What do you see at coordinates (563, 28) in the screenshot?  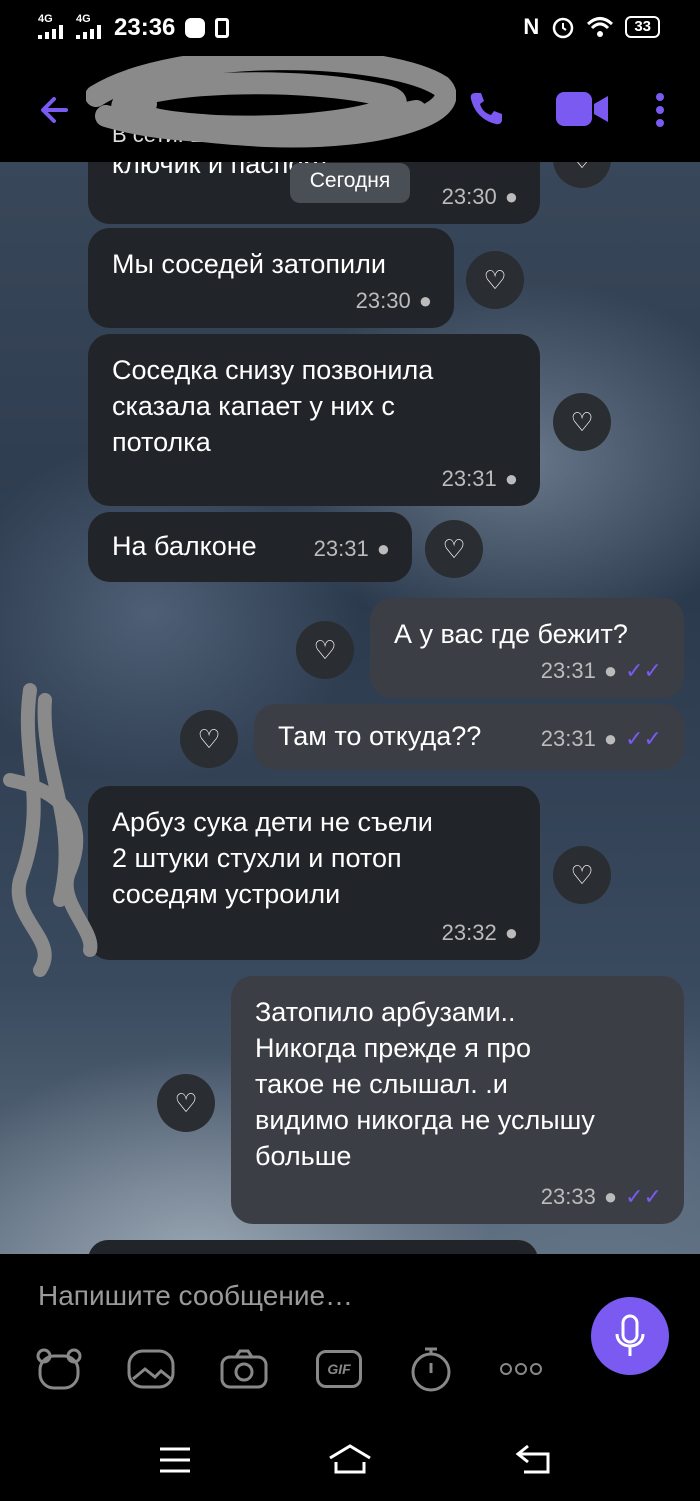 I see `alarm-icon` at bounding box center [563, 28].